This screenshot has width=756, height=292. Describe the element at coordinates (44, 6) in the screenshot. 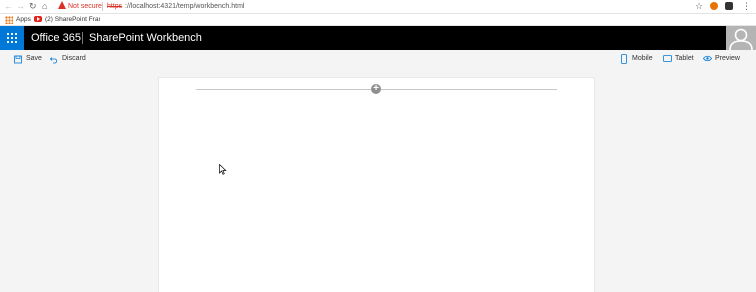

I see `home-icon: ⌂` at that location.